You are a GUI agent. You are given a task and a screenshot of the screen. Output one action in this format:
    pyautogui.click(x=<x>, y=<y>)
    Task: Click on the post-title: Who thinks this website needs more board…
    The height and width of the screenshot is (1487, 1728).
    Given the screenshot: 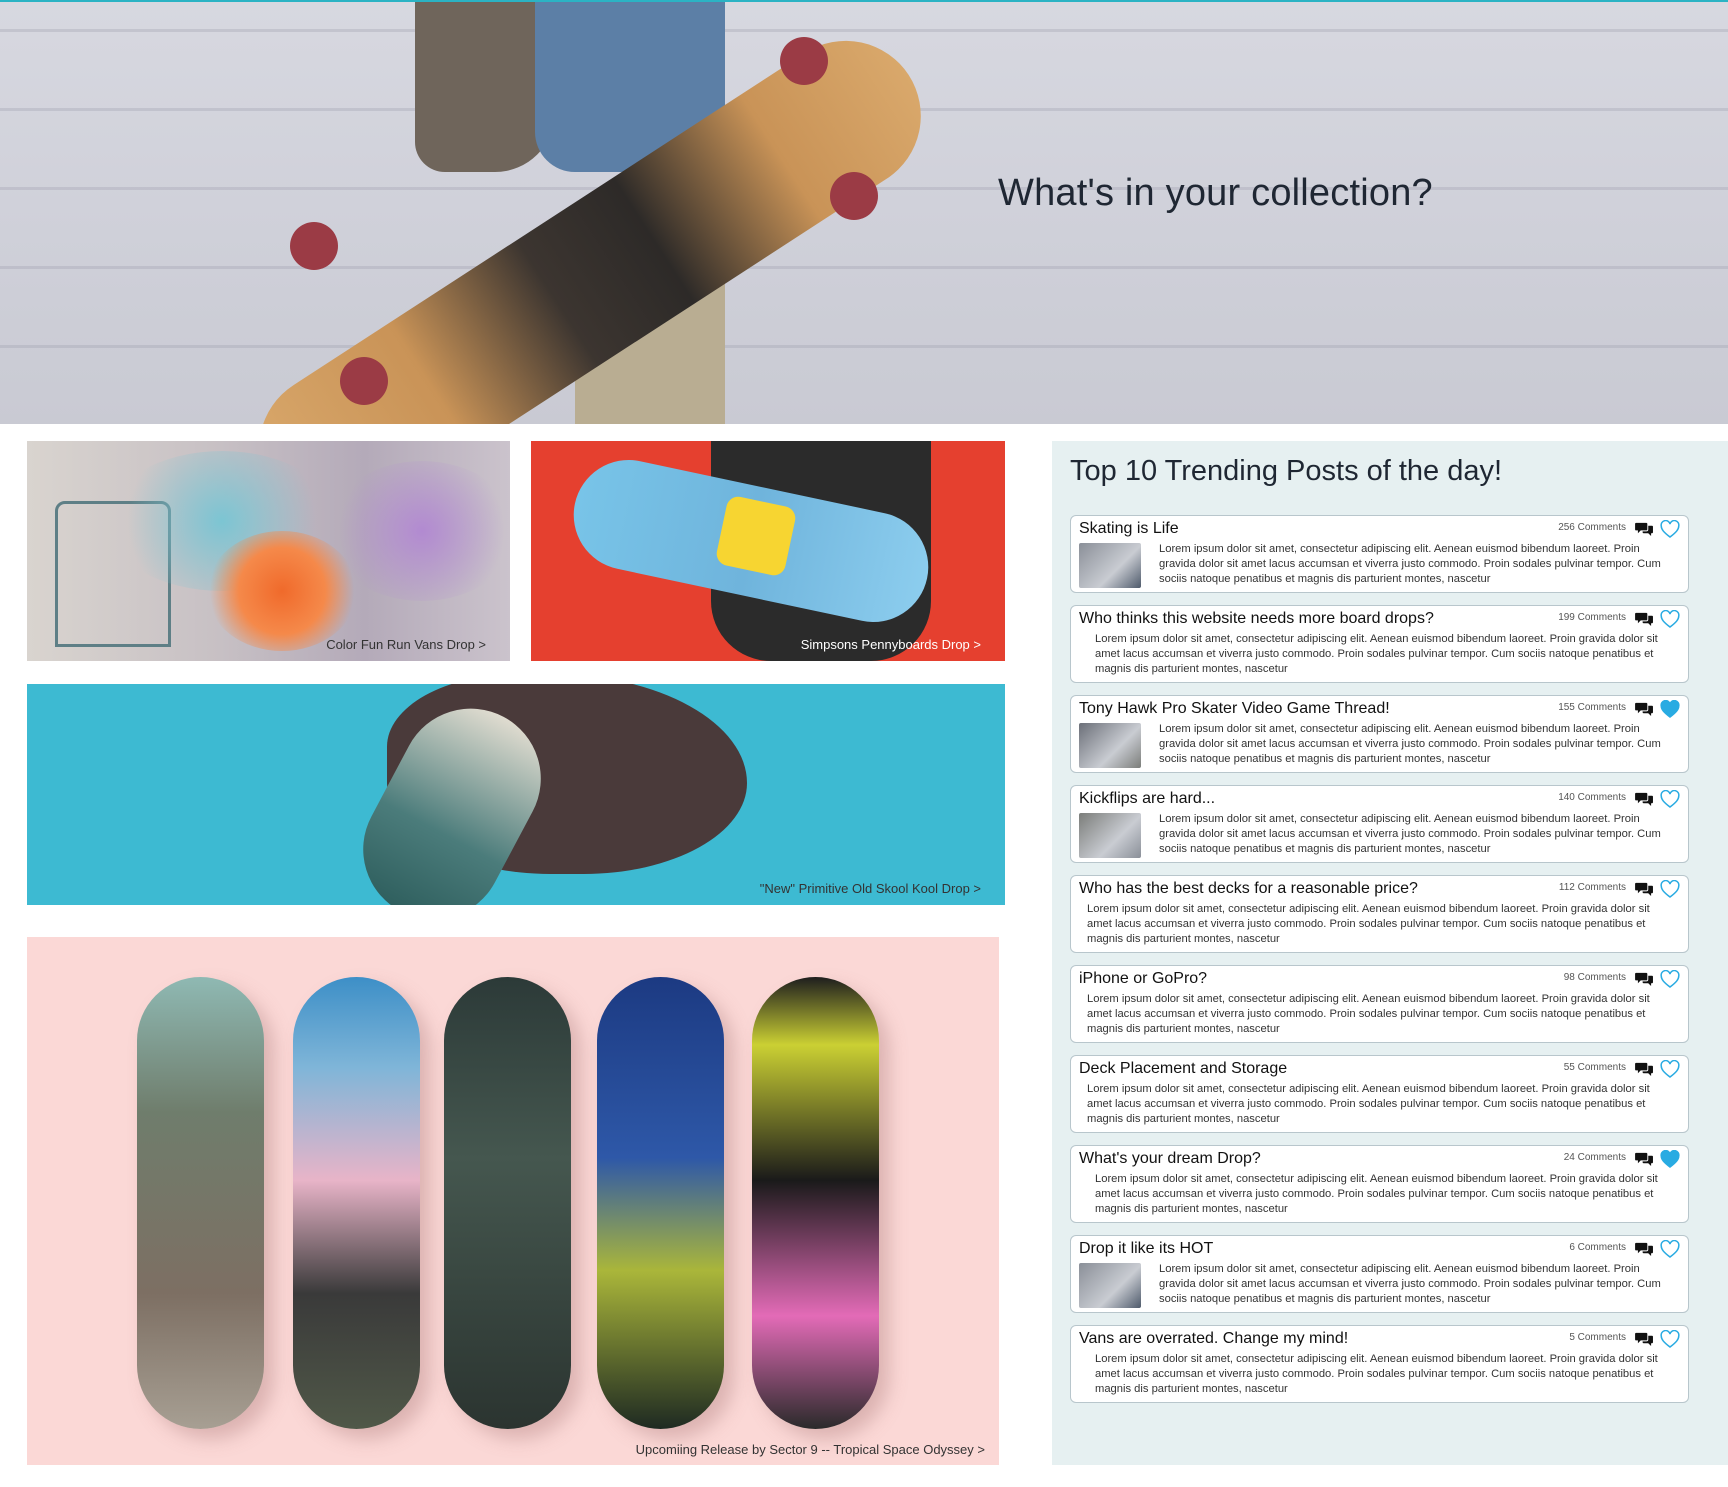 What is the action you would take?
    pyautogui.click(x=1256, y=619)
    